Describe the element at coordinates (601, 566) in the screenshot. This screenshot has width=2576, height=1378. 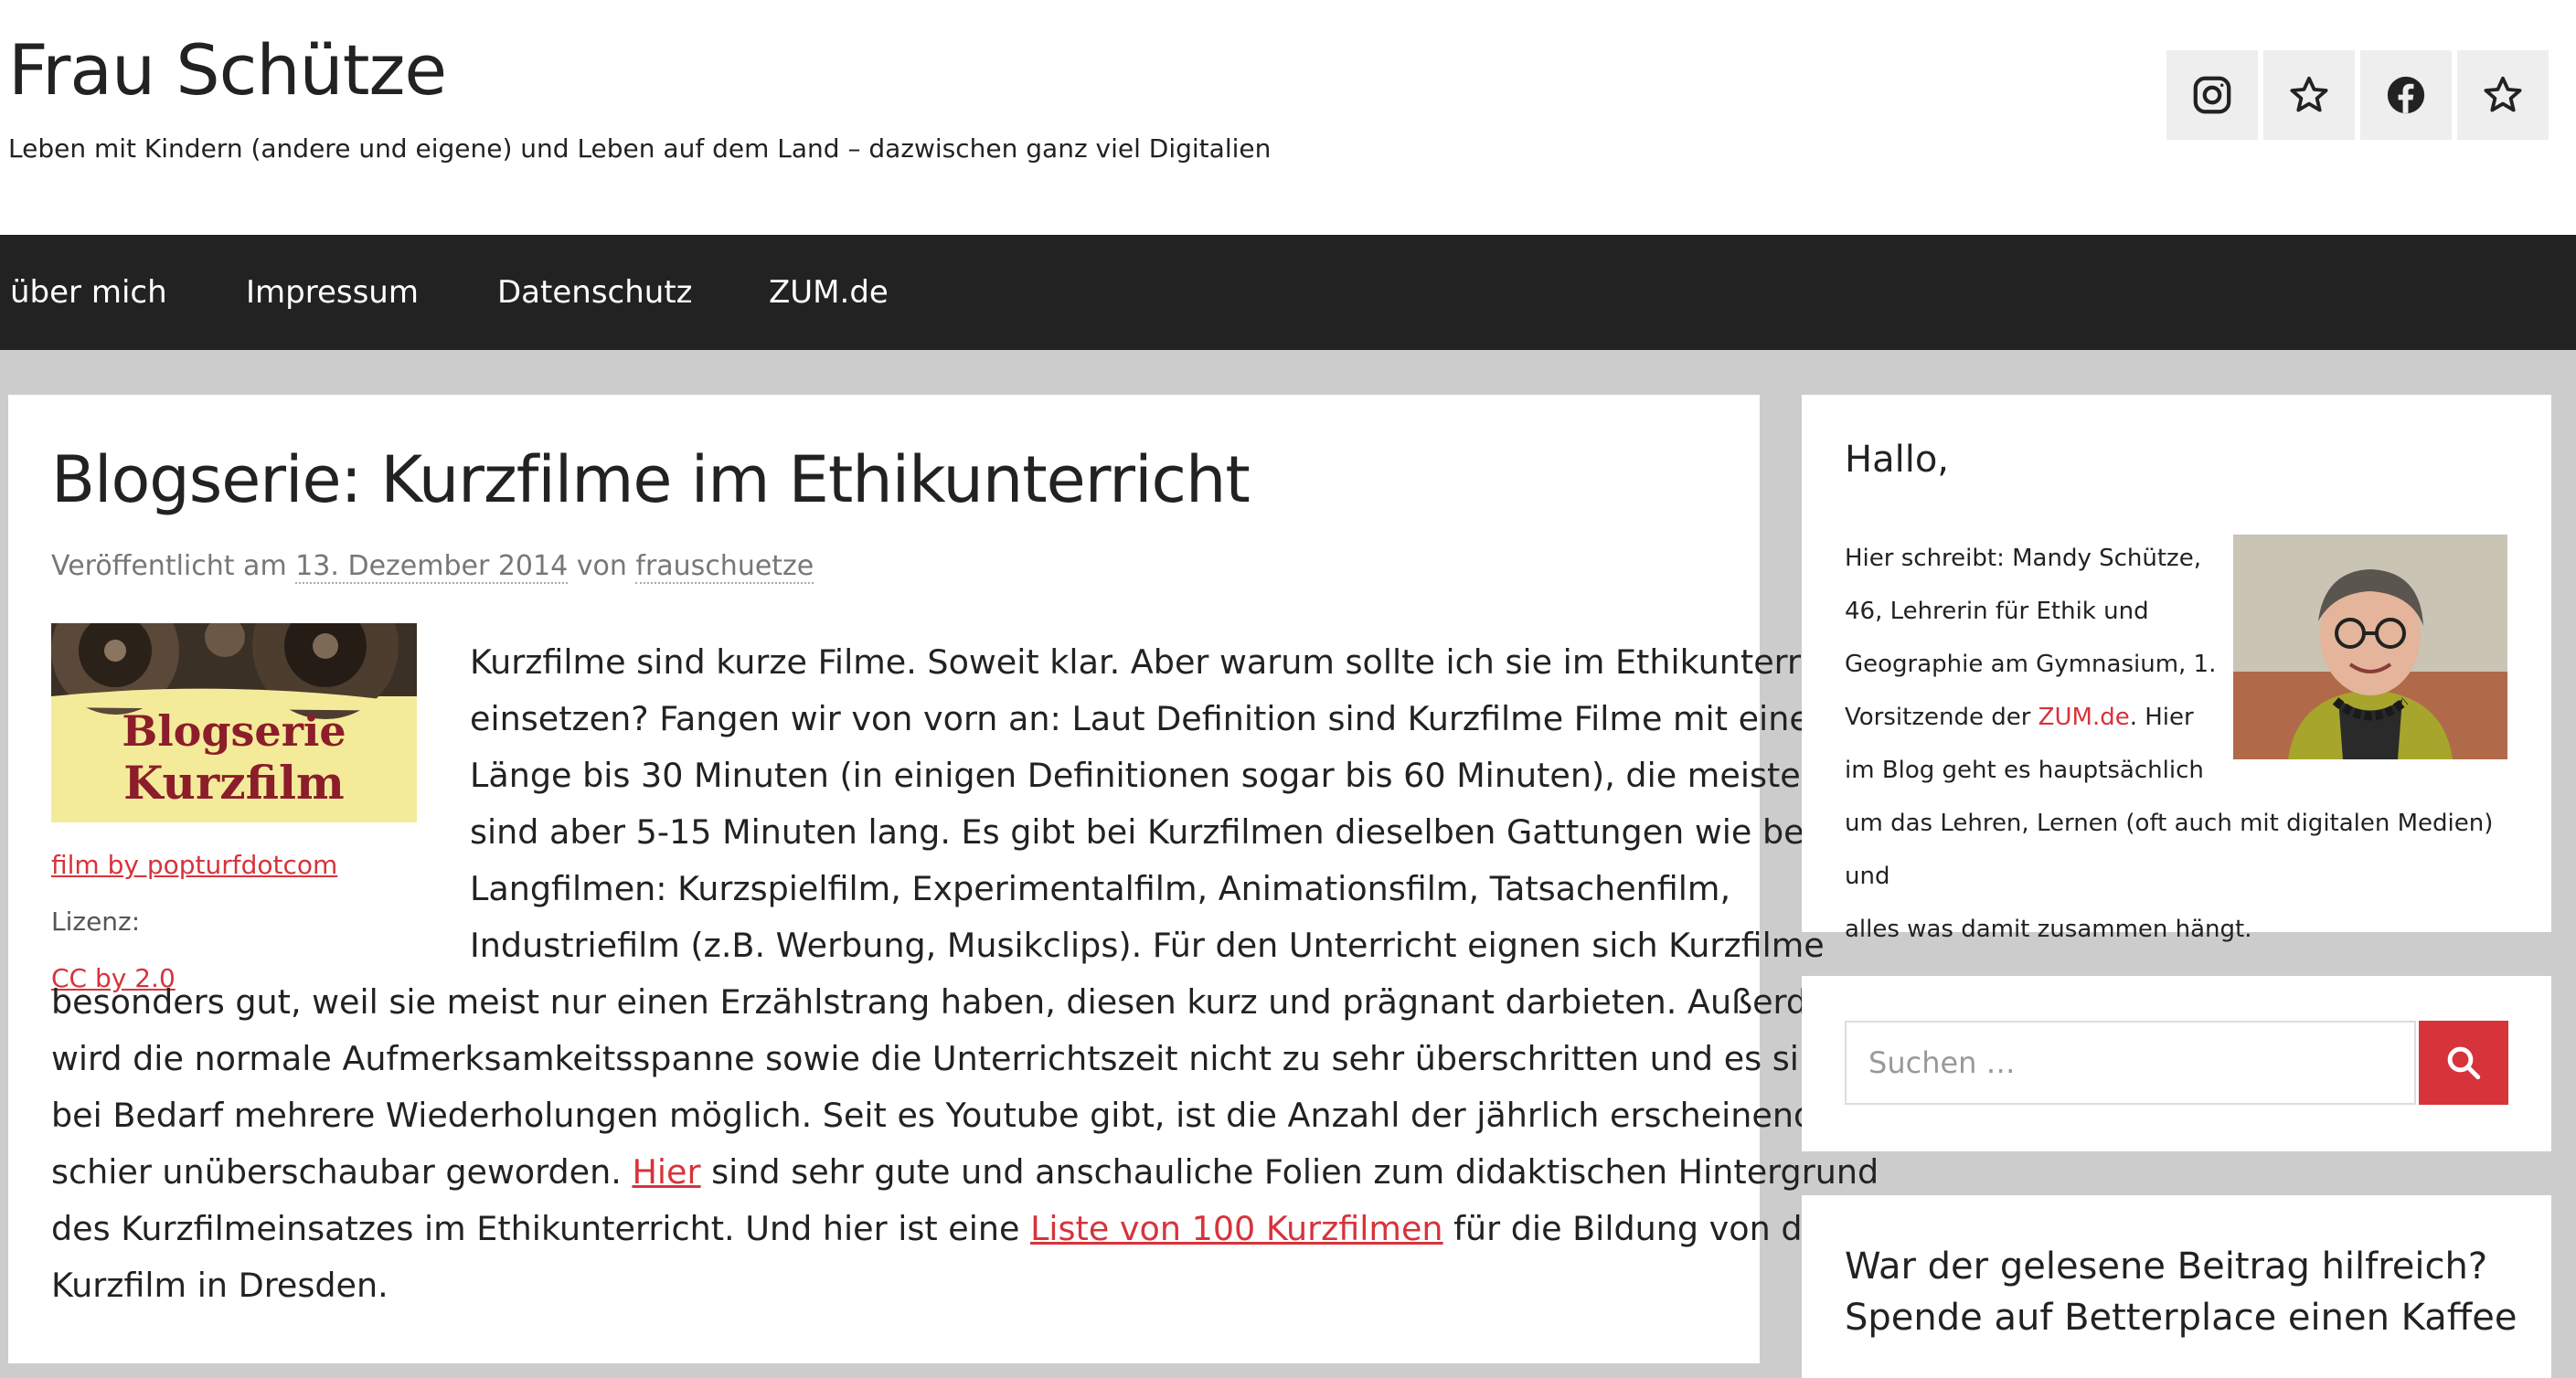
I see `meta-by: von` at that location.